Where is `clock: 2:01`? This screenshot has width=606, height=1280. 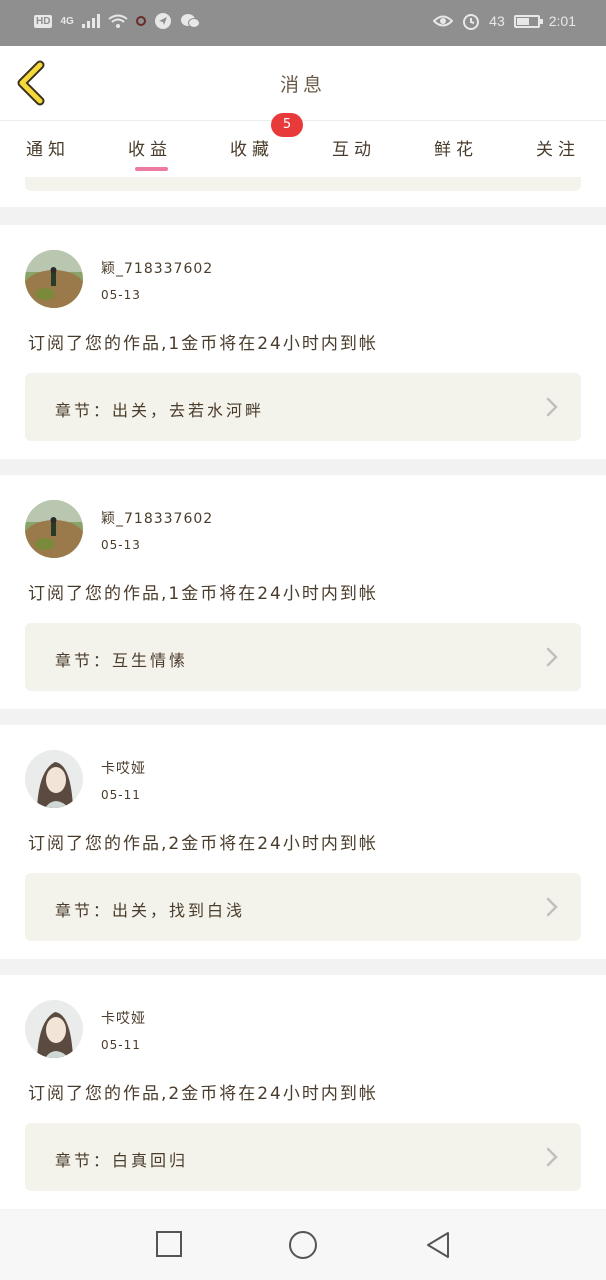 clock: 2:01 is located at coordinates (562, 21).